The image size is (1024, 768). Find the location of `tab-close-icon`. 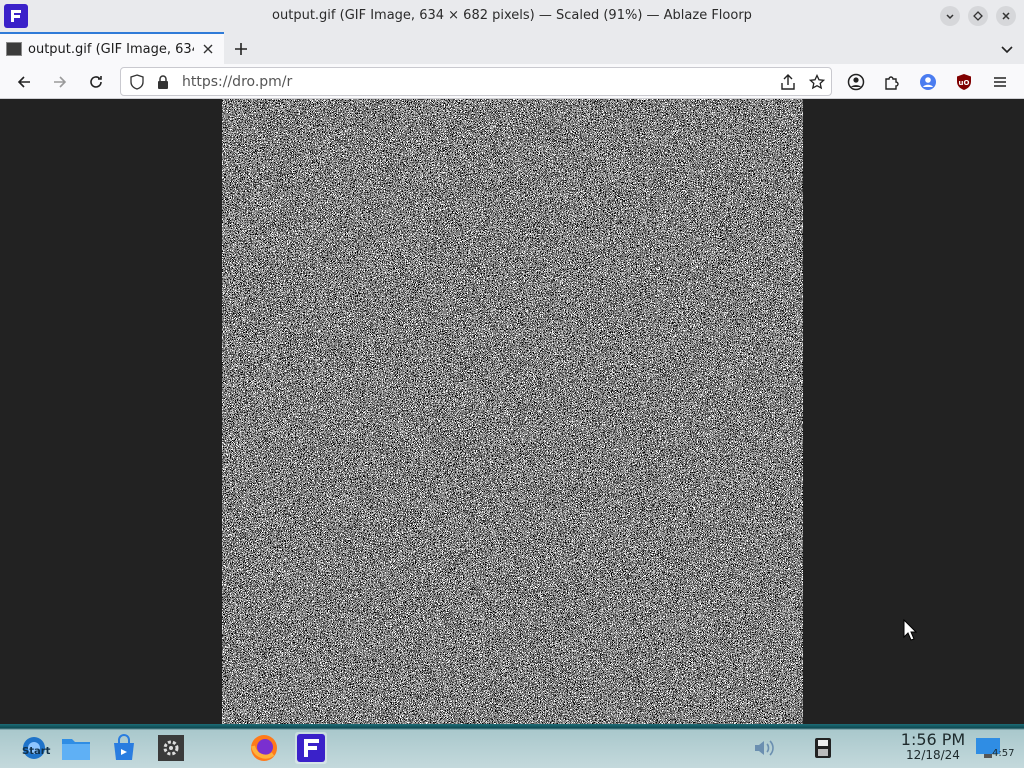

tab-close-icon is located at coordinates (208, 49).